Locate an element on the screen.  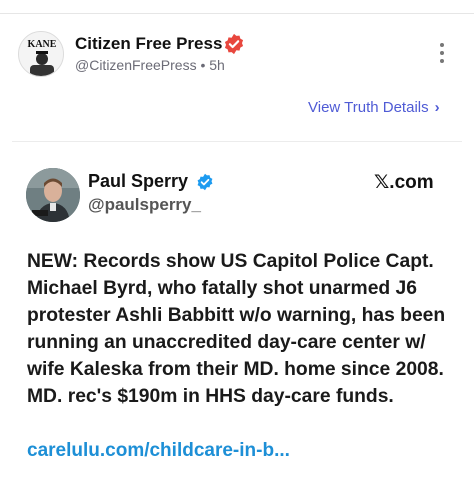
more-options-icon is located at coordinates (442, 55).